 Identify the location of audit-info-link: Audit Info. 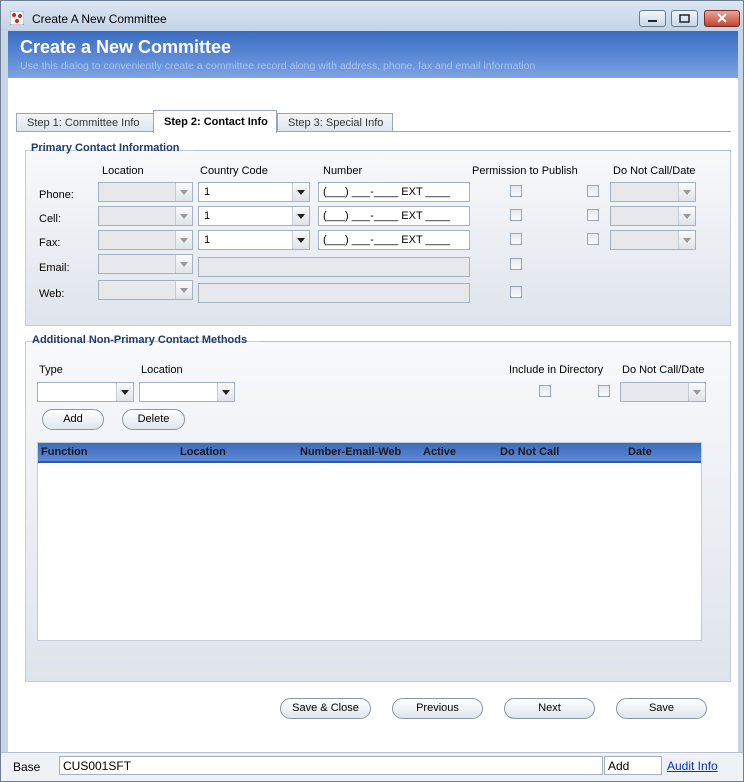
(692, 766).